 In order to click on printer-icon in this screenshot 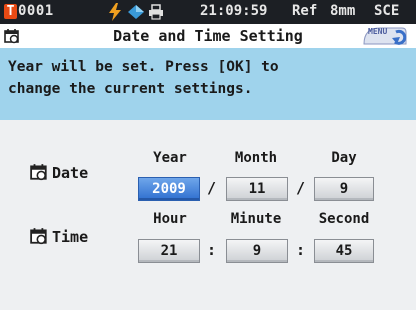, I will do `click(156, 12)`.